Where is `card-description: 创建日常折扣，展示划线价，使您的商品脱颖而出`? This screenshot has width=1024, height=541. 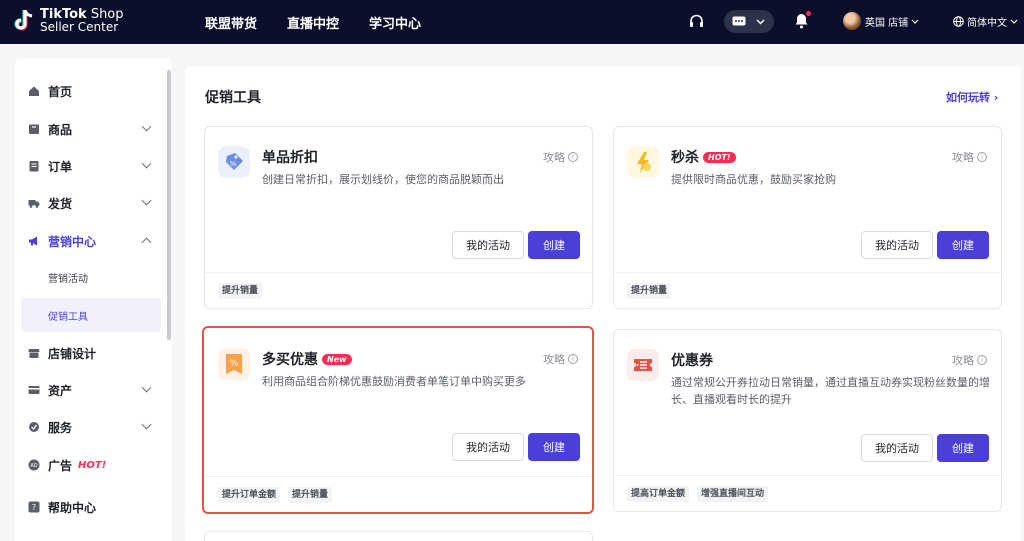 card-description: 创建日常折扣，展示划线价，使您的商品脱颖而出 is located at coordinates (383, 179).